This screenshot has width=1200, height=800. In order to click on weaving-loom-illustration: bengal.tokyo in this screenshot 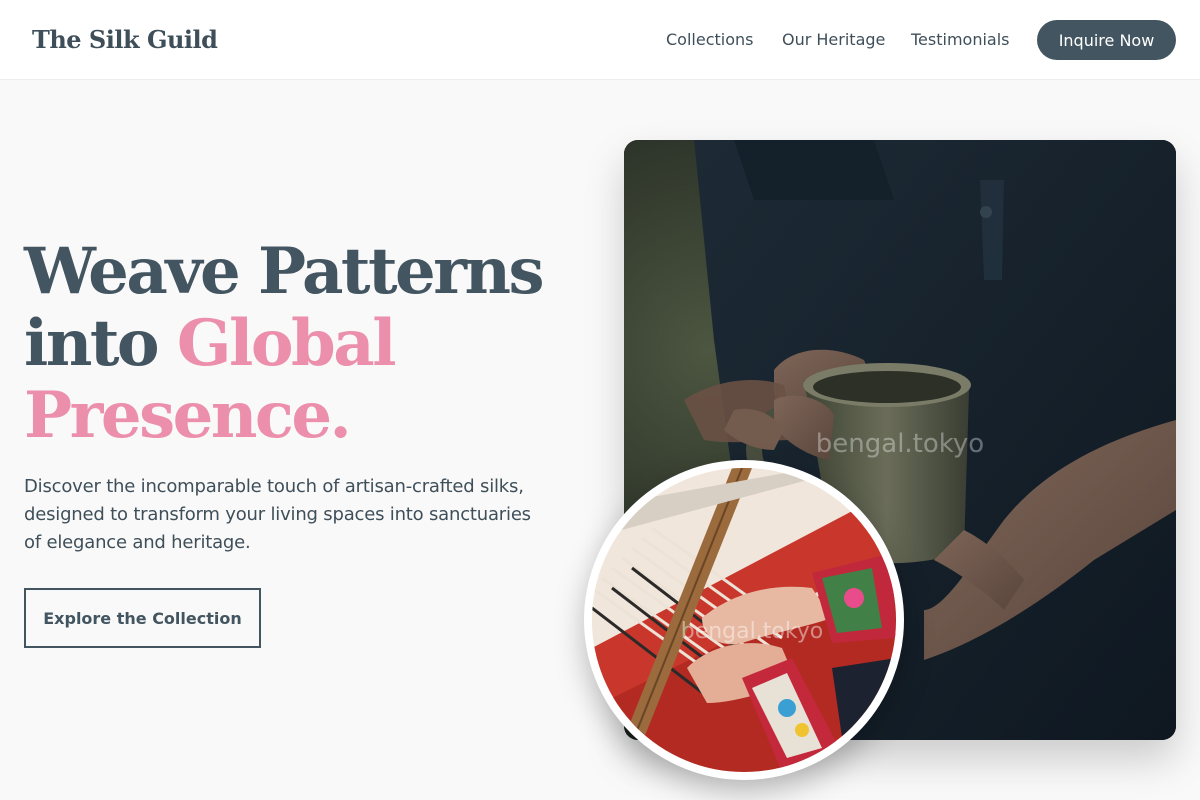, I will do `click(744, 620)`.